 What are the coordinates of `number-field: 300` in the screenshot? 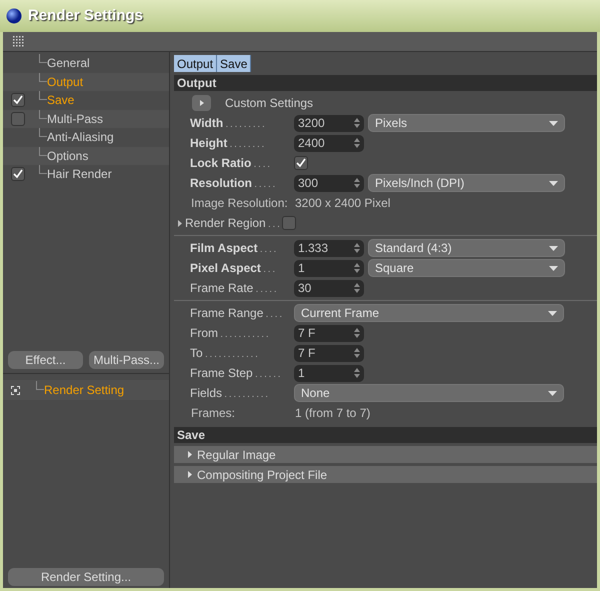 It's located at (329, 183).